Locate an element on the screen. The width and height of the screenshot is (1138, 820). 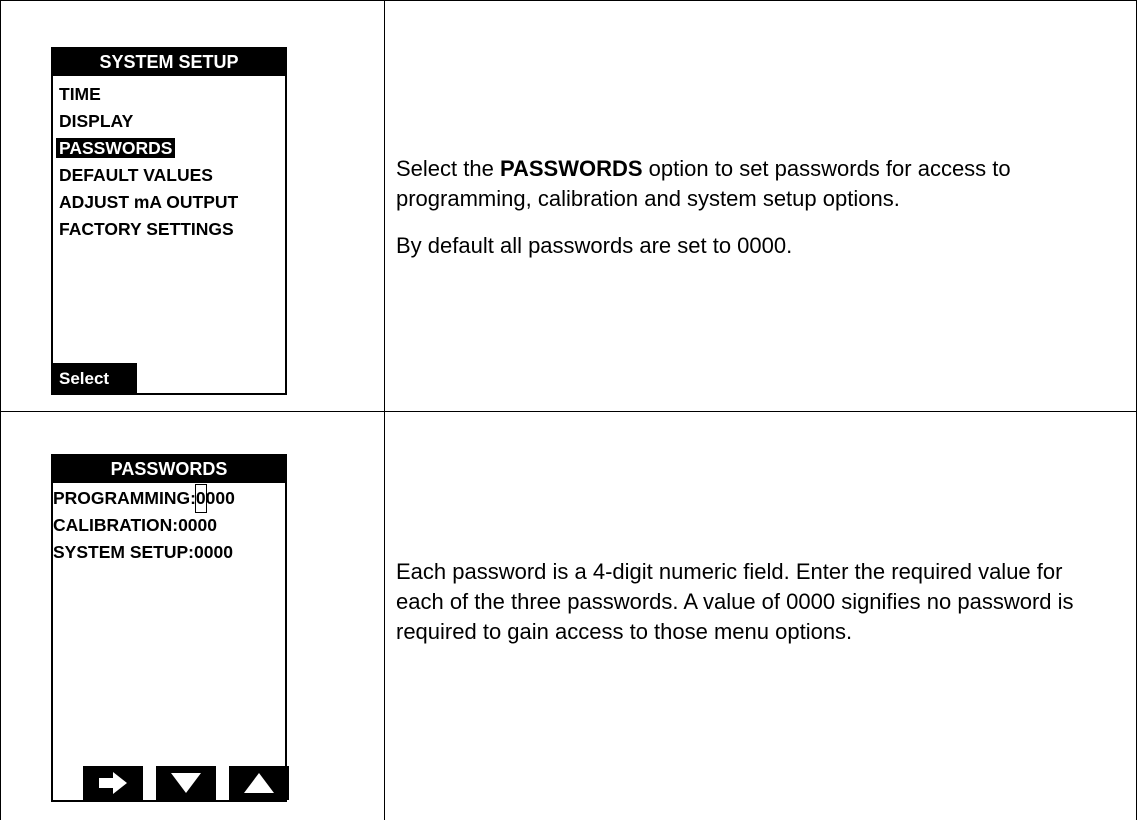
table-border-left is located at coordinates (0, 410).